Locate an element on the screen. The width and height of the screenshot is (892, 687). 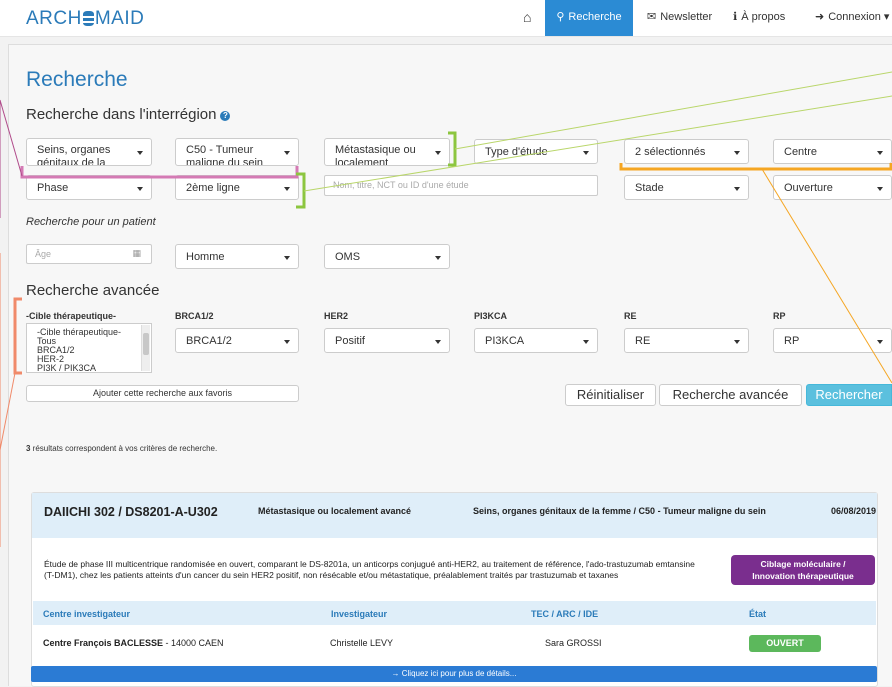
pink-callout-line is located at coordinates (11, 138).